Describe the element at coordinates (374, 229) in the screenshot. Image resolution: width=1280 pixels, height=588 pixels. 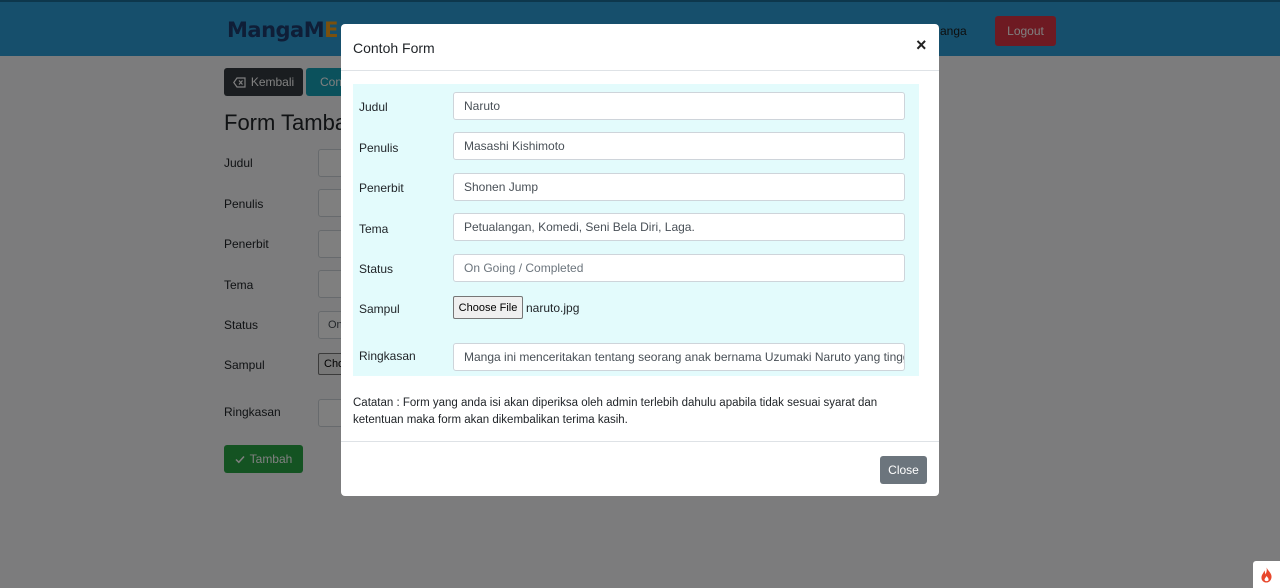
I see `label-tema: Tema` at that location.